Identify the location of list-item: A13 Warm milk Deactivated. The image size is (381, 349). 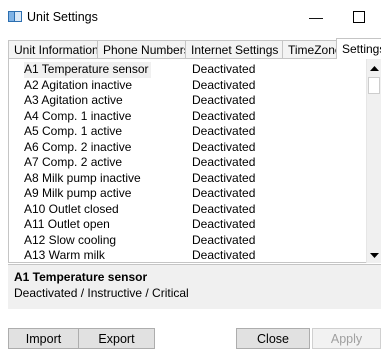
(195, 255).